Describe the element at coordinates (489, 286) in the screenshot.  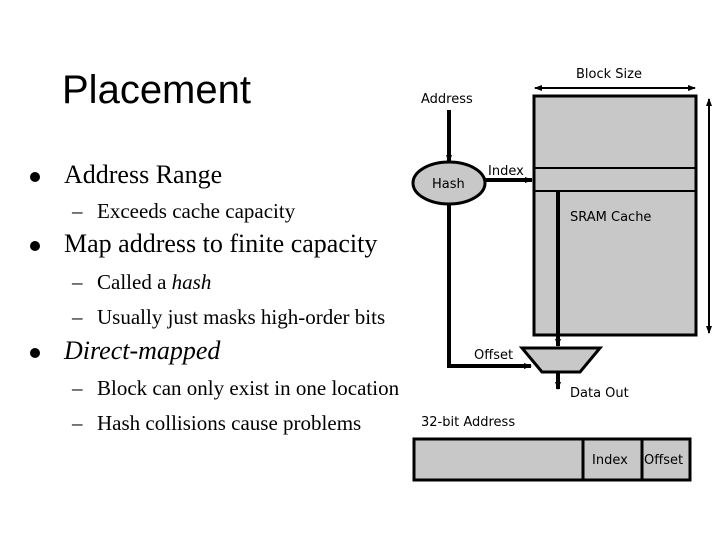
I see `offset-path` at that location.